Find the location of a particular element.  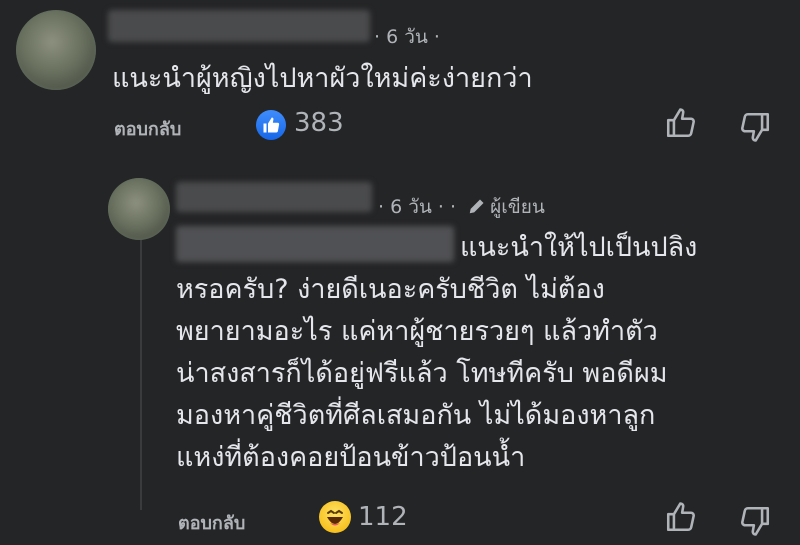

reply-timestamp: · 6 วัน · · ผู้เขียน is located at coordinates (461, 207).